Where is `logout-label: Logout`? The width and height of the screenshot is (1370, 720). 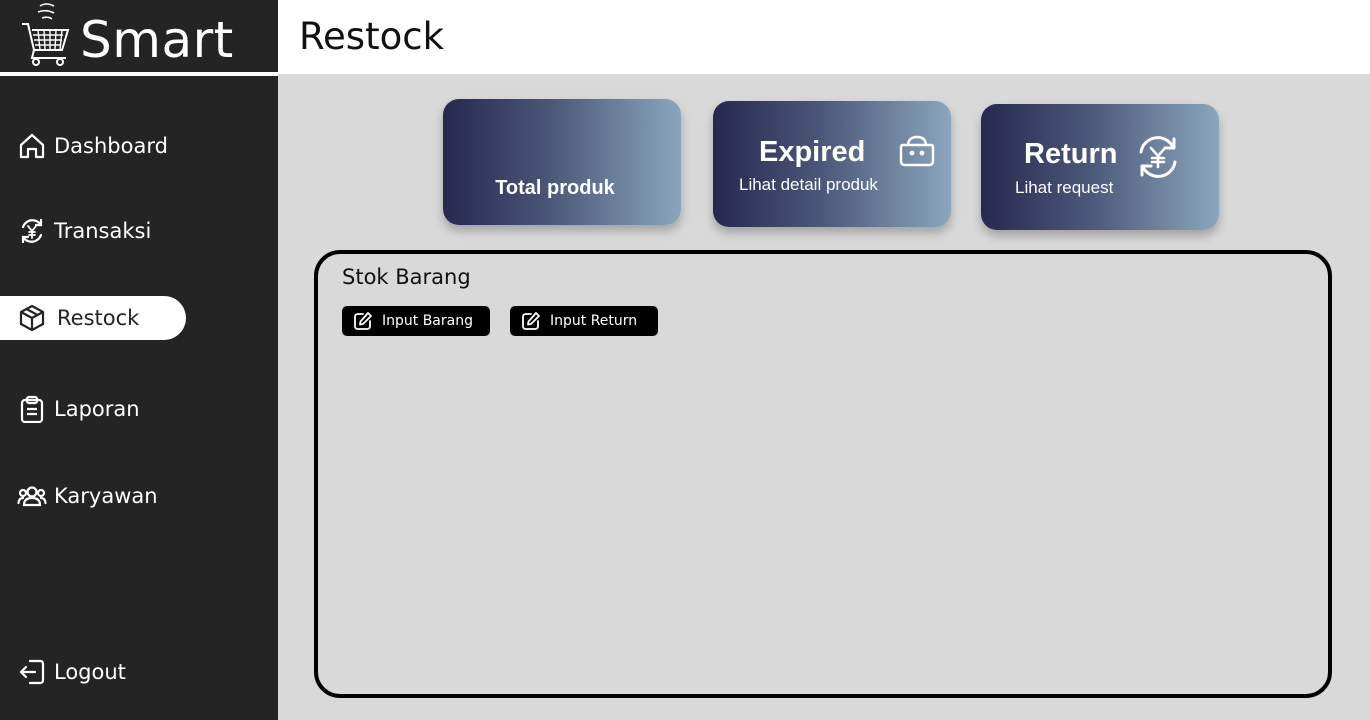 logout-label: Logout is located at coordinates (90, 672).